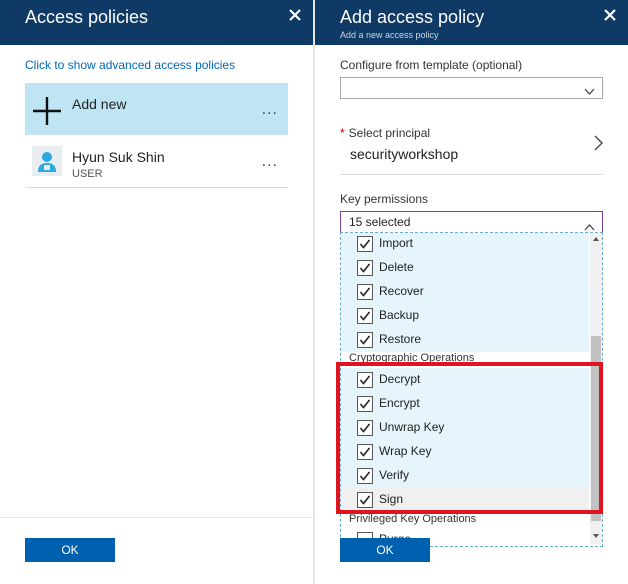 This screenshot has height=584, width=628. What do you see at coordinates (413, 519) in the screenshot?
I see `group-header-privileged: Privileged Key Operations` at bounding box center [413, 519].